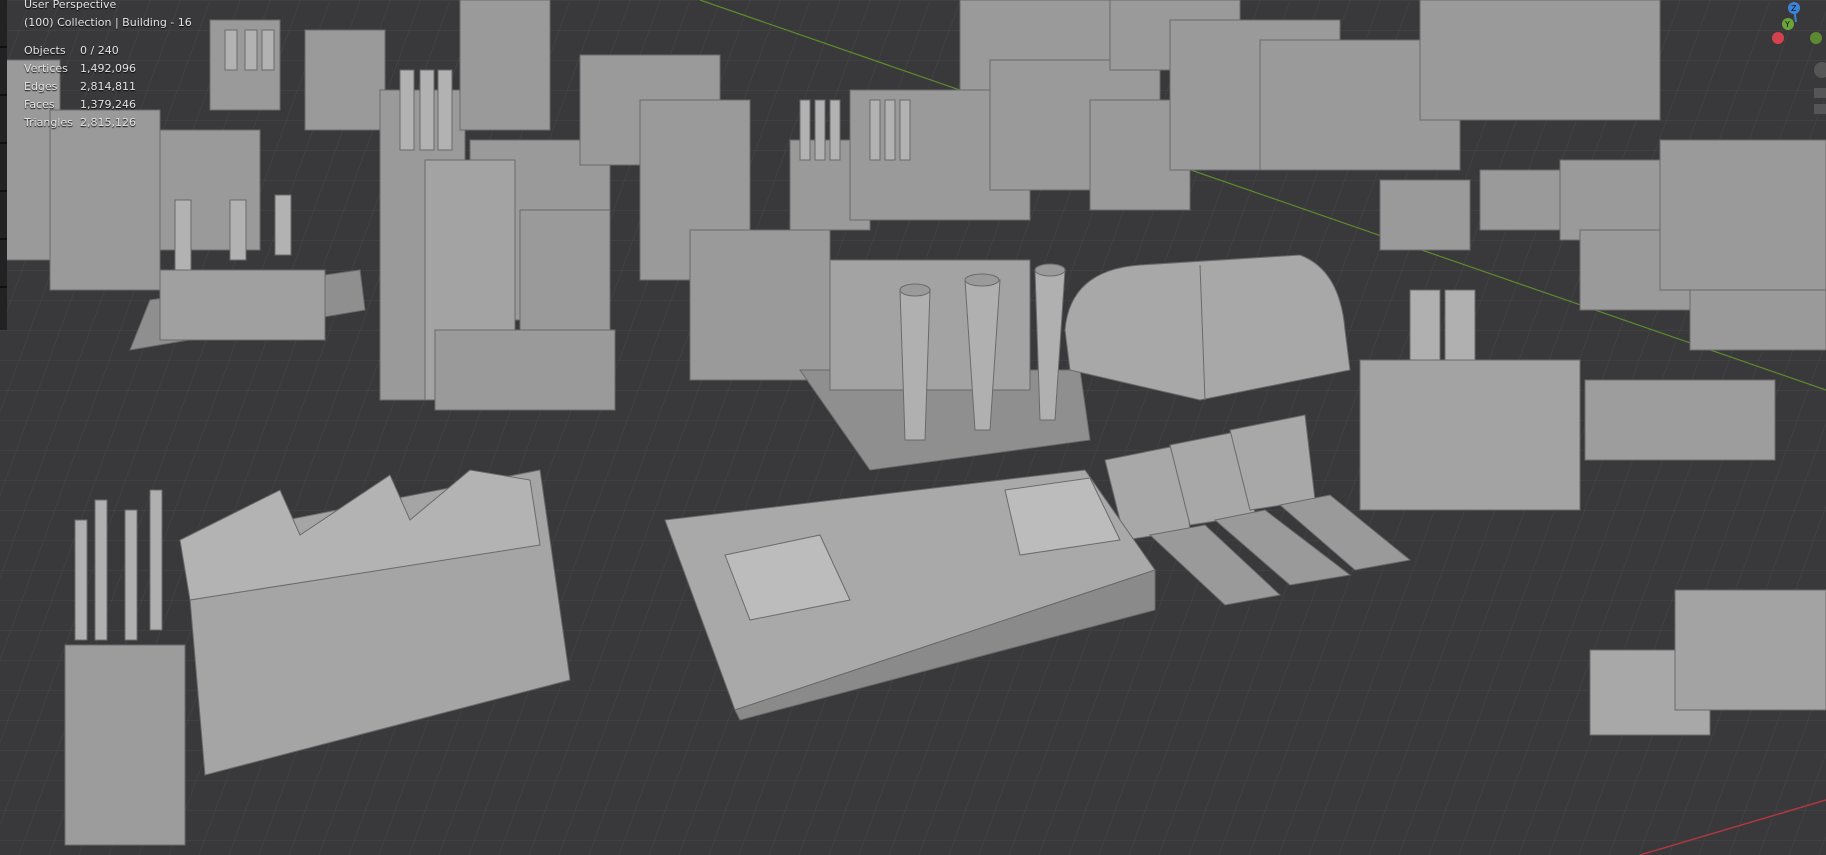 Image resolution: width=1826 pixels, height=855 pixels. What do you see at coordinates (1794, 8) in the screenshot?
I see `z-axis-label: Z` at bounding box center [1794, 8].